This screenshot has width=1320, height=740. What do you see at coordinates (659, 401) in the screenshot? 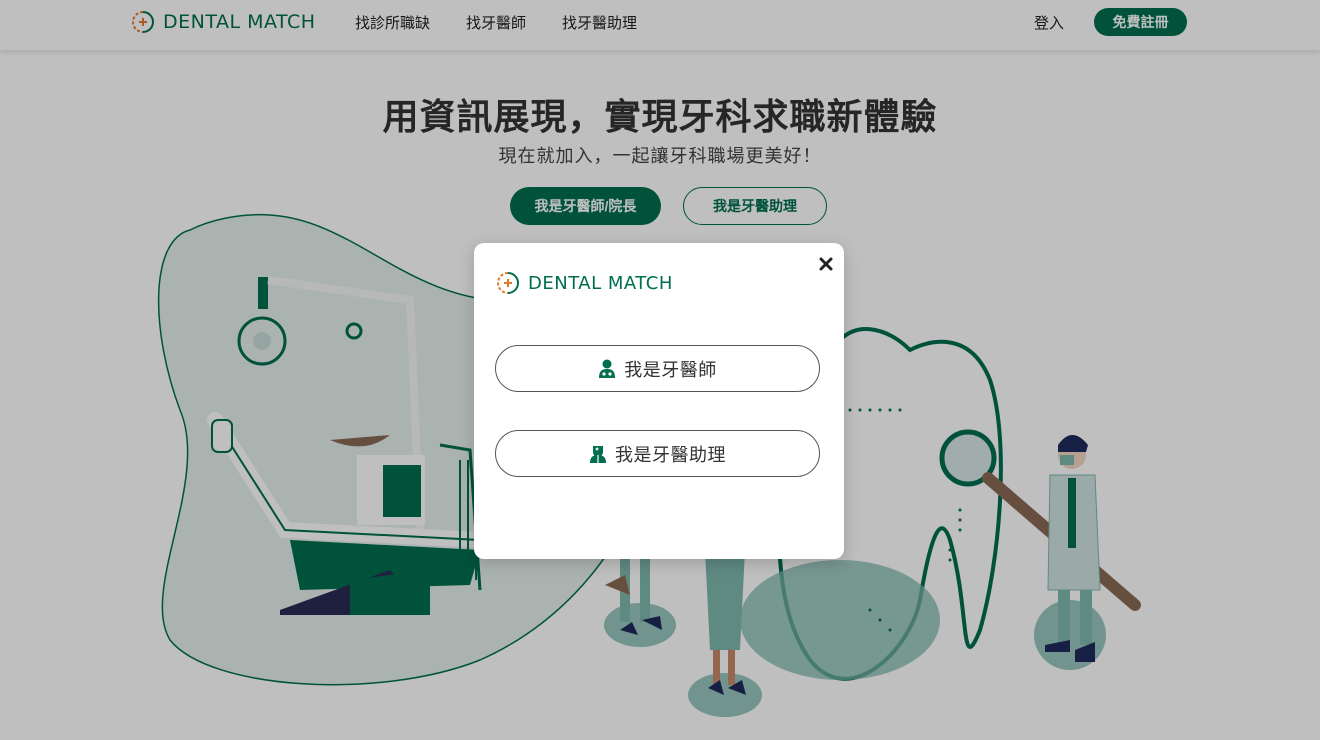
I see `role-select-modal: DENTAL MATCH 我是牙醫師 我是牙醫助理` at bounding box center [659, 401].